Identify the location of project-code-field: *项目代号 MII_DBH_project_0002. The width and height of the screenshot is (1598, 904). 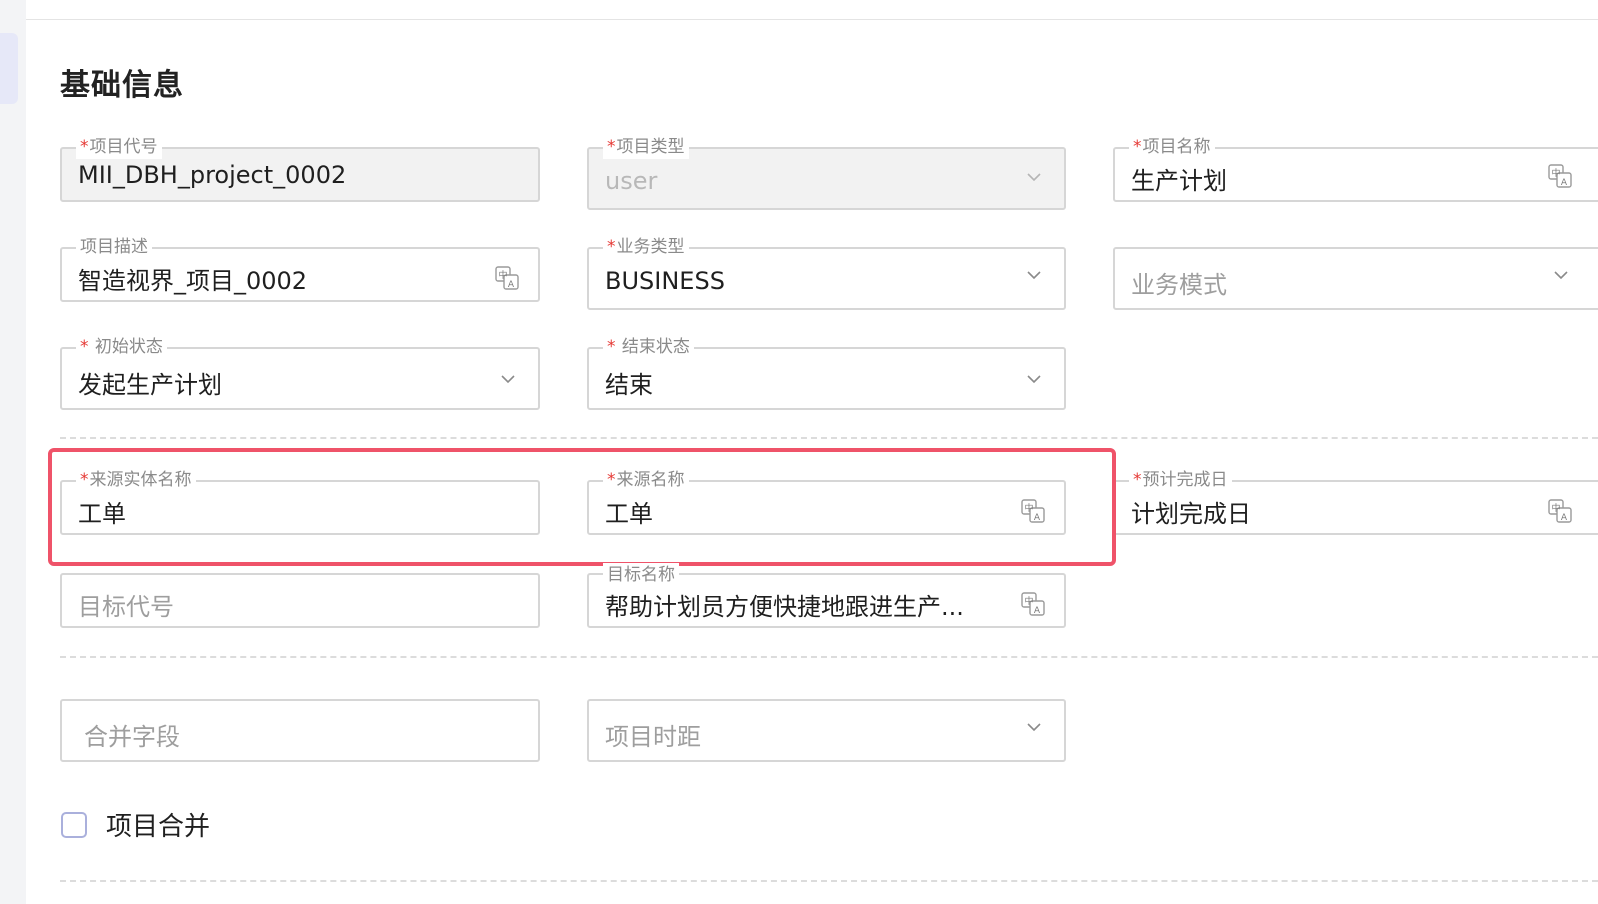
(300, 168).